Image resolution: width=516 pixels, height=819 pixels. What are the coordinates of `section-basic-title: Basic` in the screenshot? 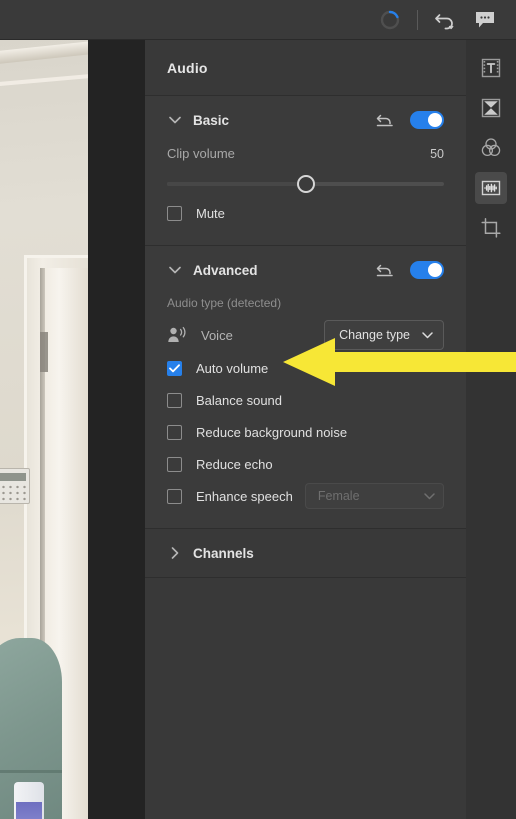 It's located at (211, 120).